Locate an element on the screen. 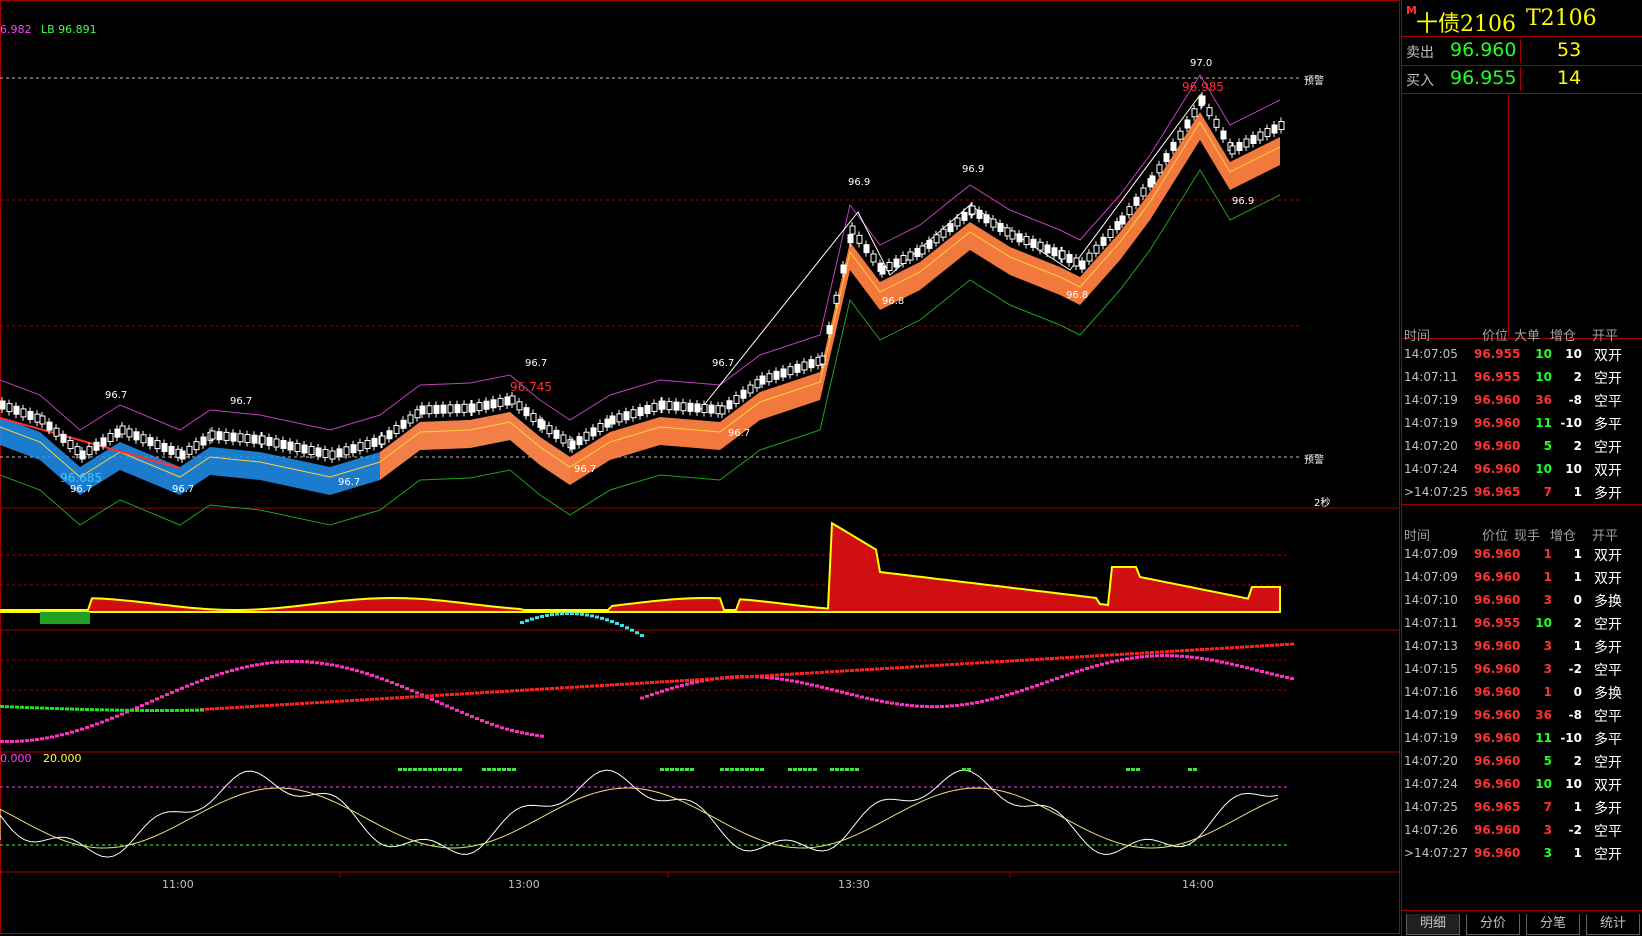  list-row: 14:07:26 96.960 3 -2 空平 is located at coordinates (1522, 831).